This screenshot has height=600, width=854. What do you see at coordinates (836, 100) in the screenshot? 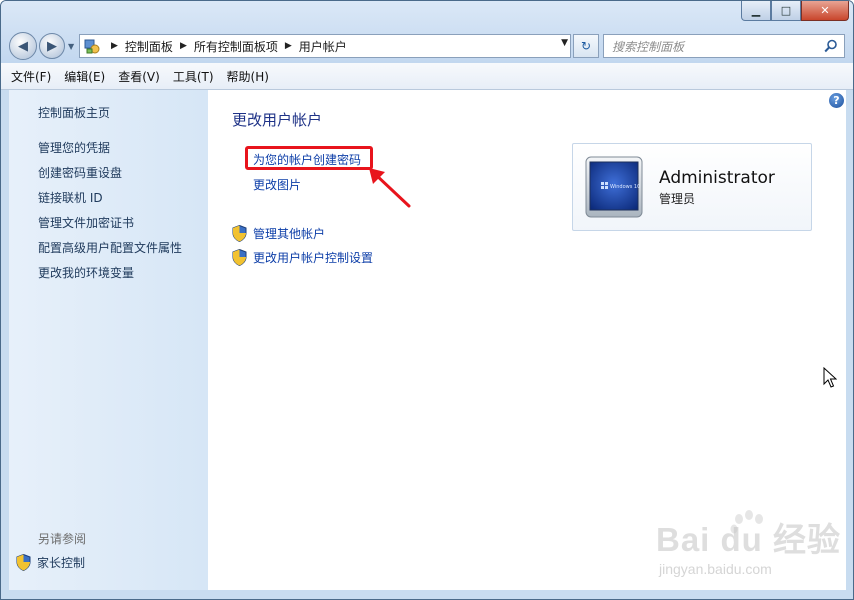
I see `help-icon: ?` at bounding box center [836, 100].